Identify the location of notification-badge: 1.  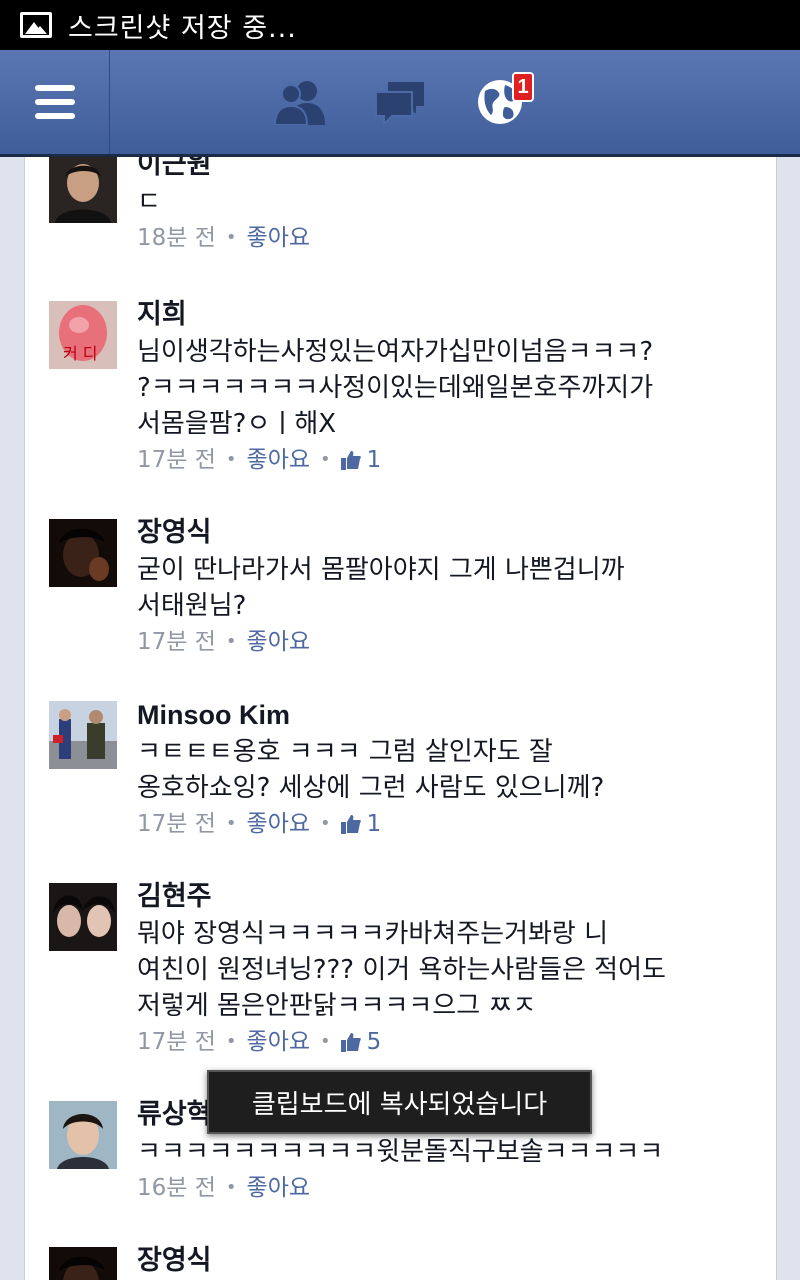
(523, 87).